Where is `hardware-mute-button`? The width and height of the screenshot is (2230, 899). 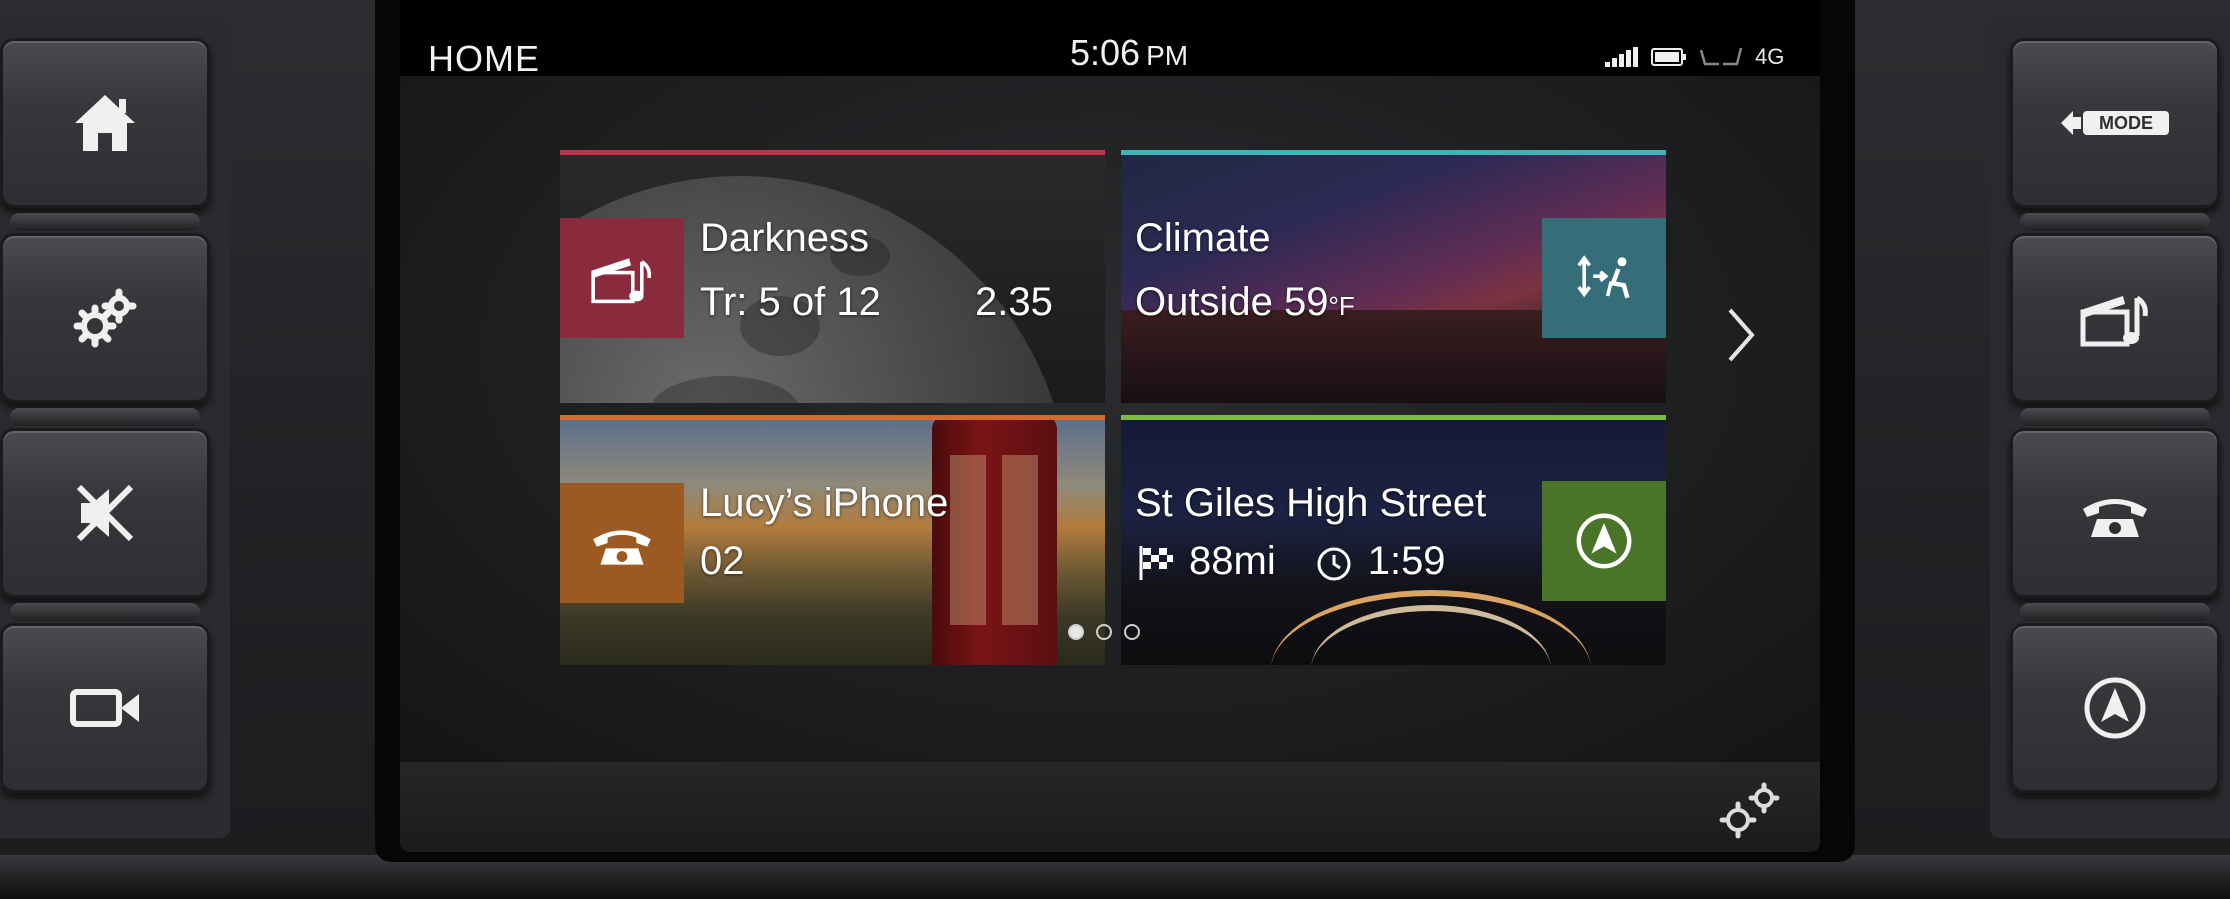 hardware-mute-button is located at coordinates (105, 513).